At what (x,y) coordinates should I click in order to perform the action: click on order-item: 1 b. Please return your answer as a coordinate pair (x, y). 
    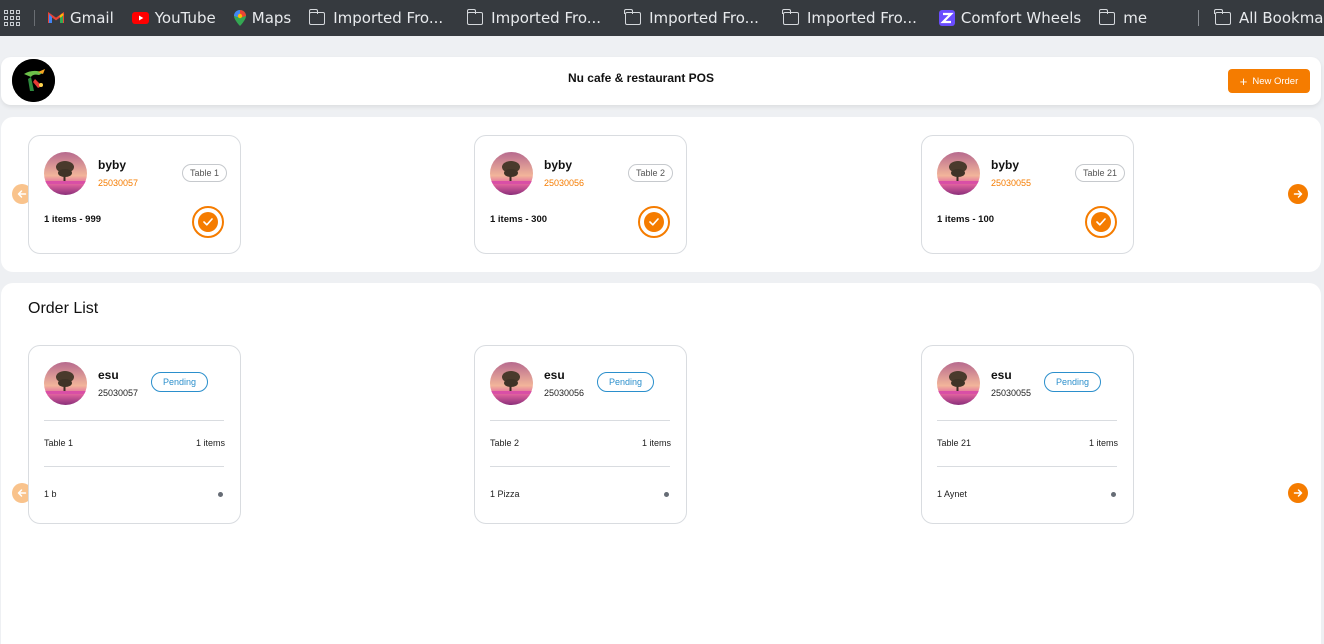
    Looking at the image, I should click on (50, 494).